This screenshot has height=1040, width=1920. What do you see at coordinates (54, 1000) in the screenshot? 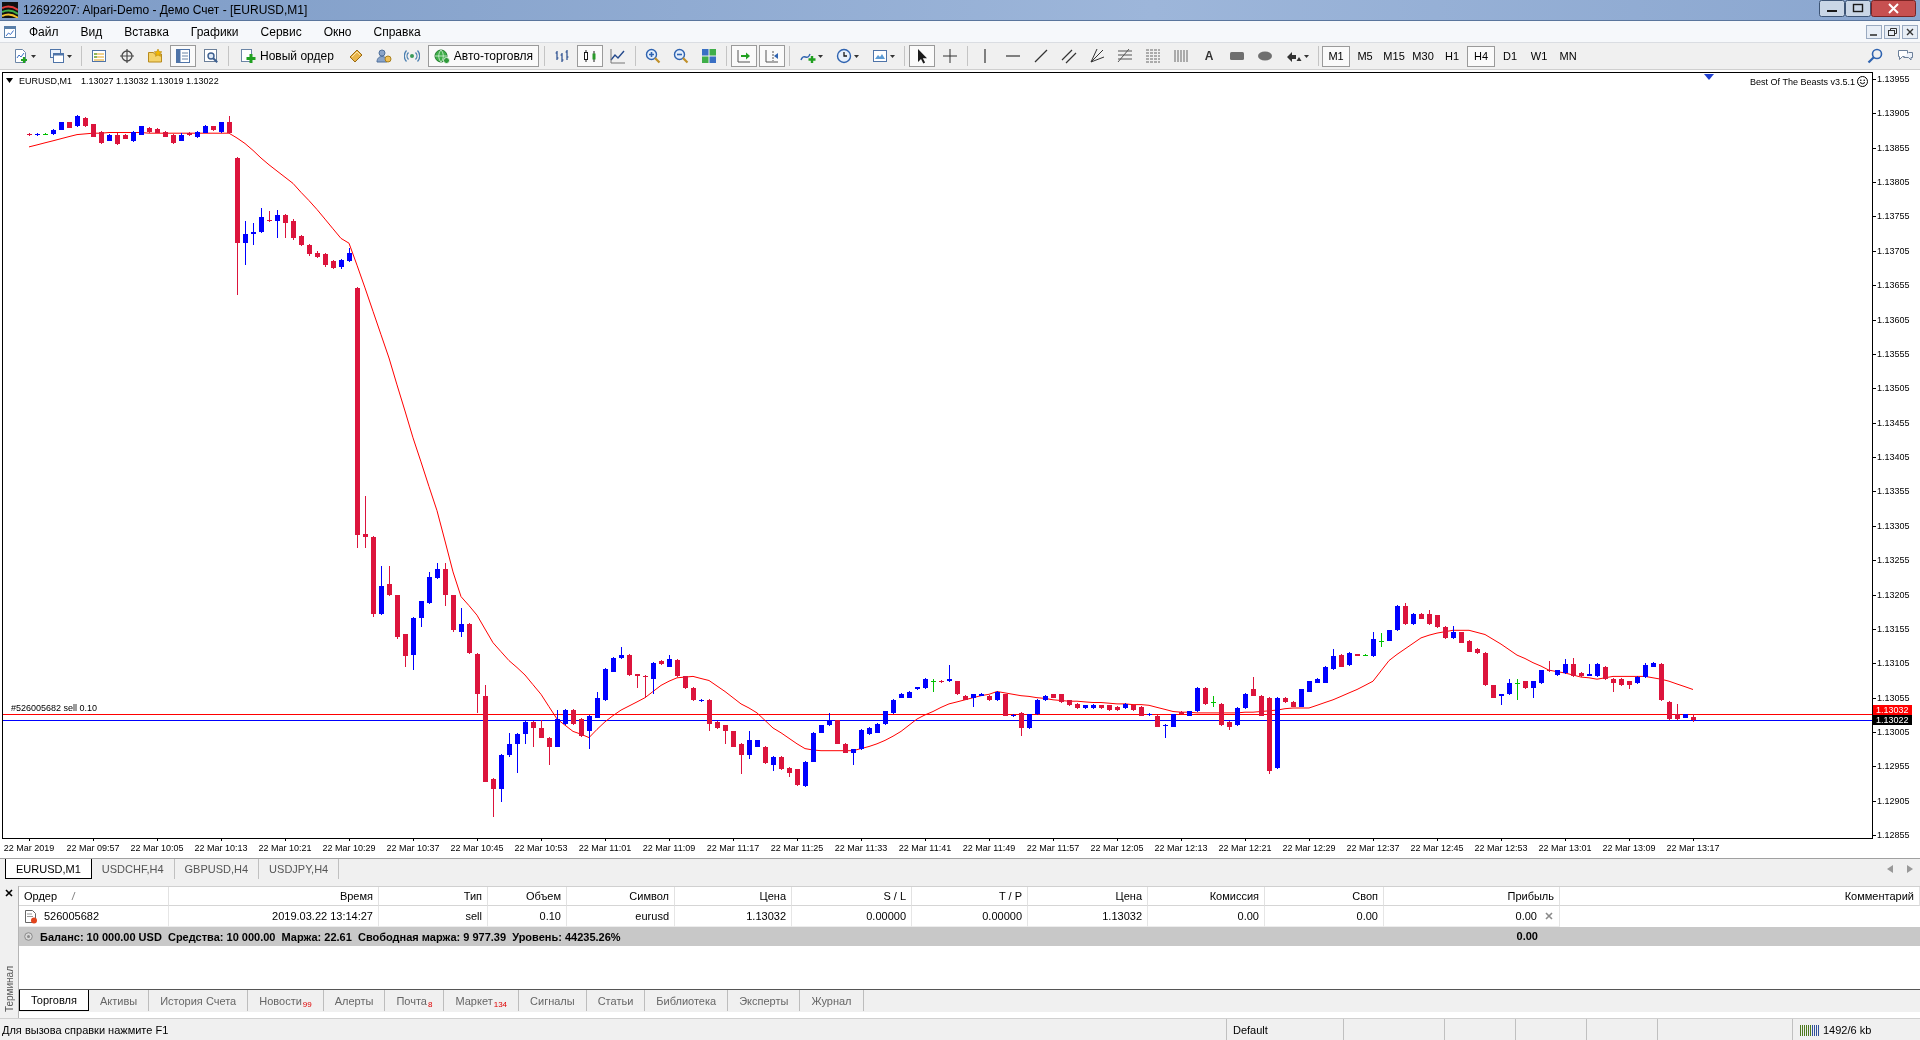
I see `terminal-tab: Торговля` at bounding box center [54, 1000].